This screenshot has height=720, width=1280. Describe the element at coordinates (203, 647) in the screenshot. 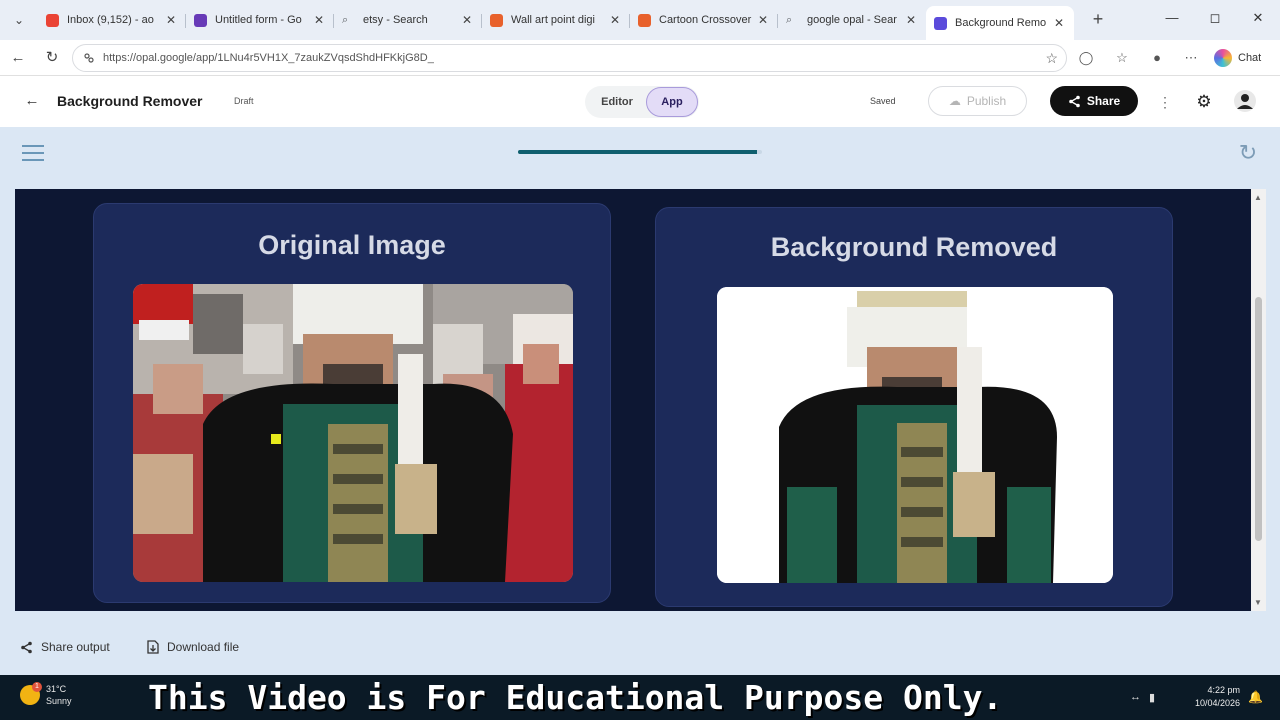

I see `download-file-label: Download file` at that location.